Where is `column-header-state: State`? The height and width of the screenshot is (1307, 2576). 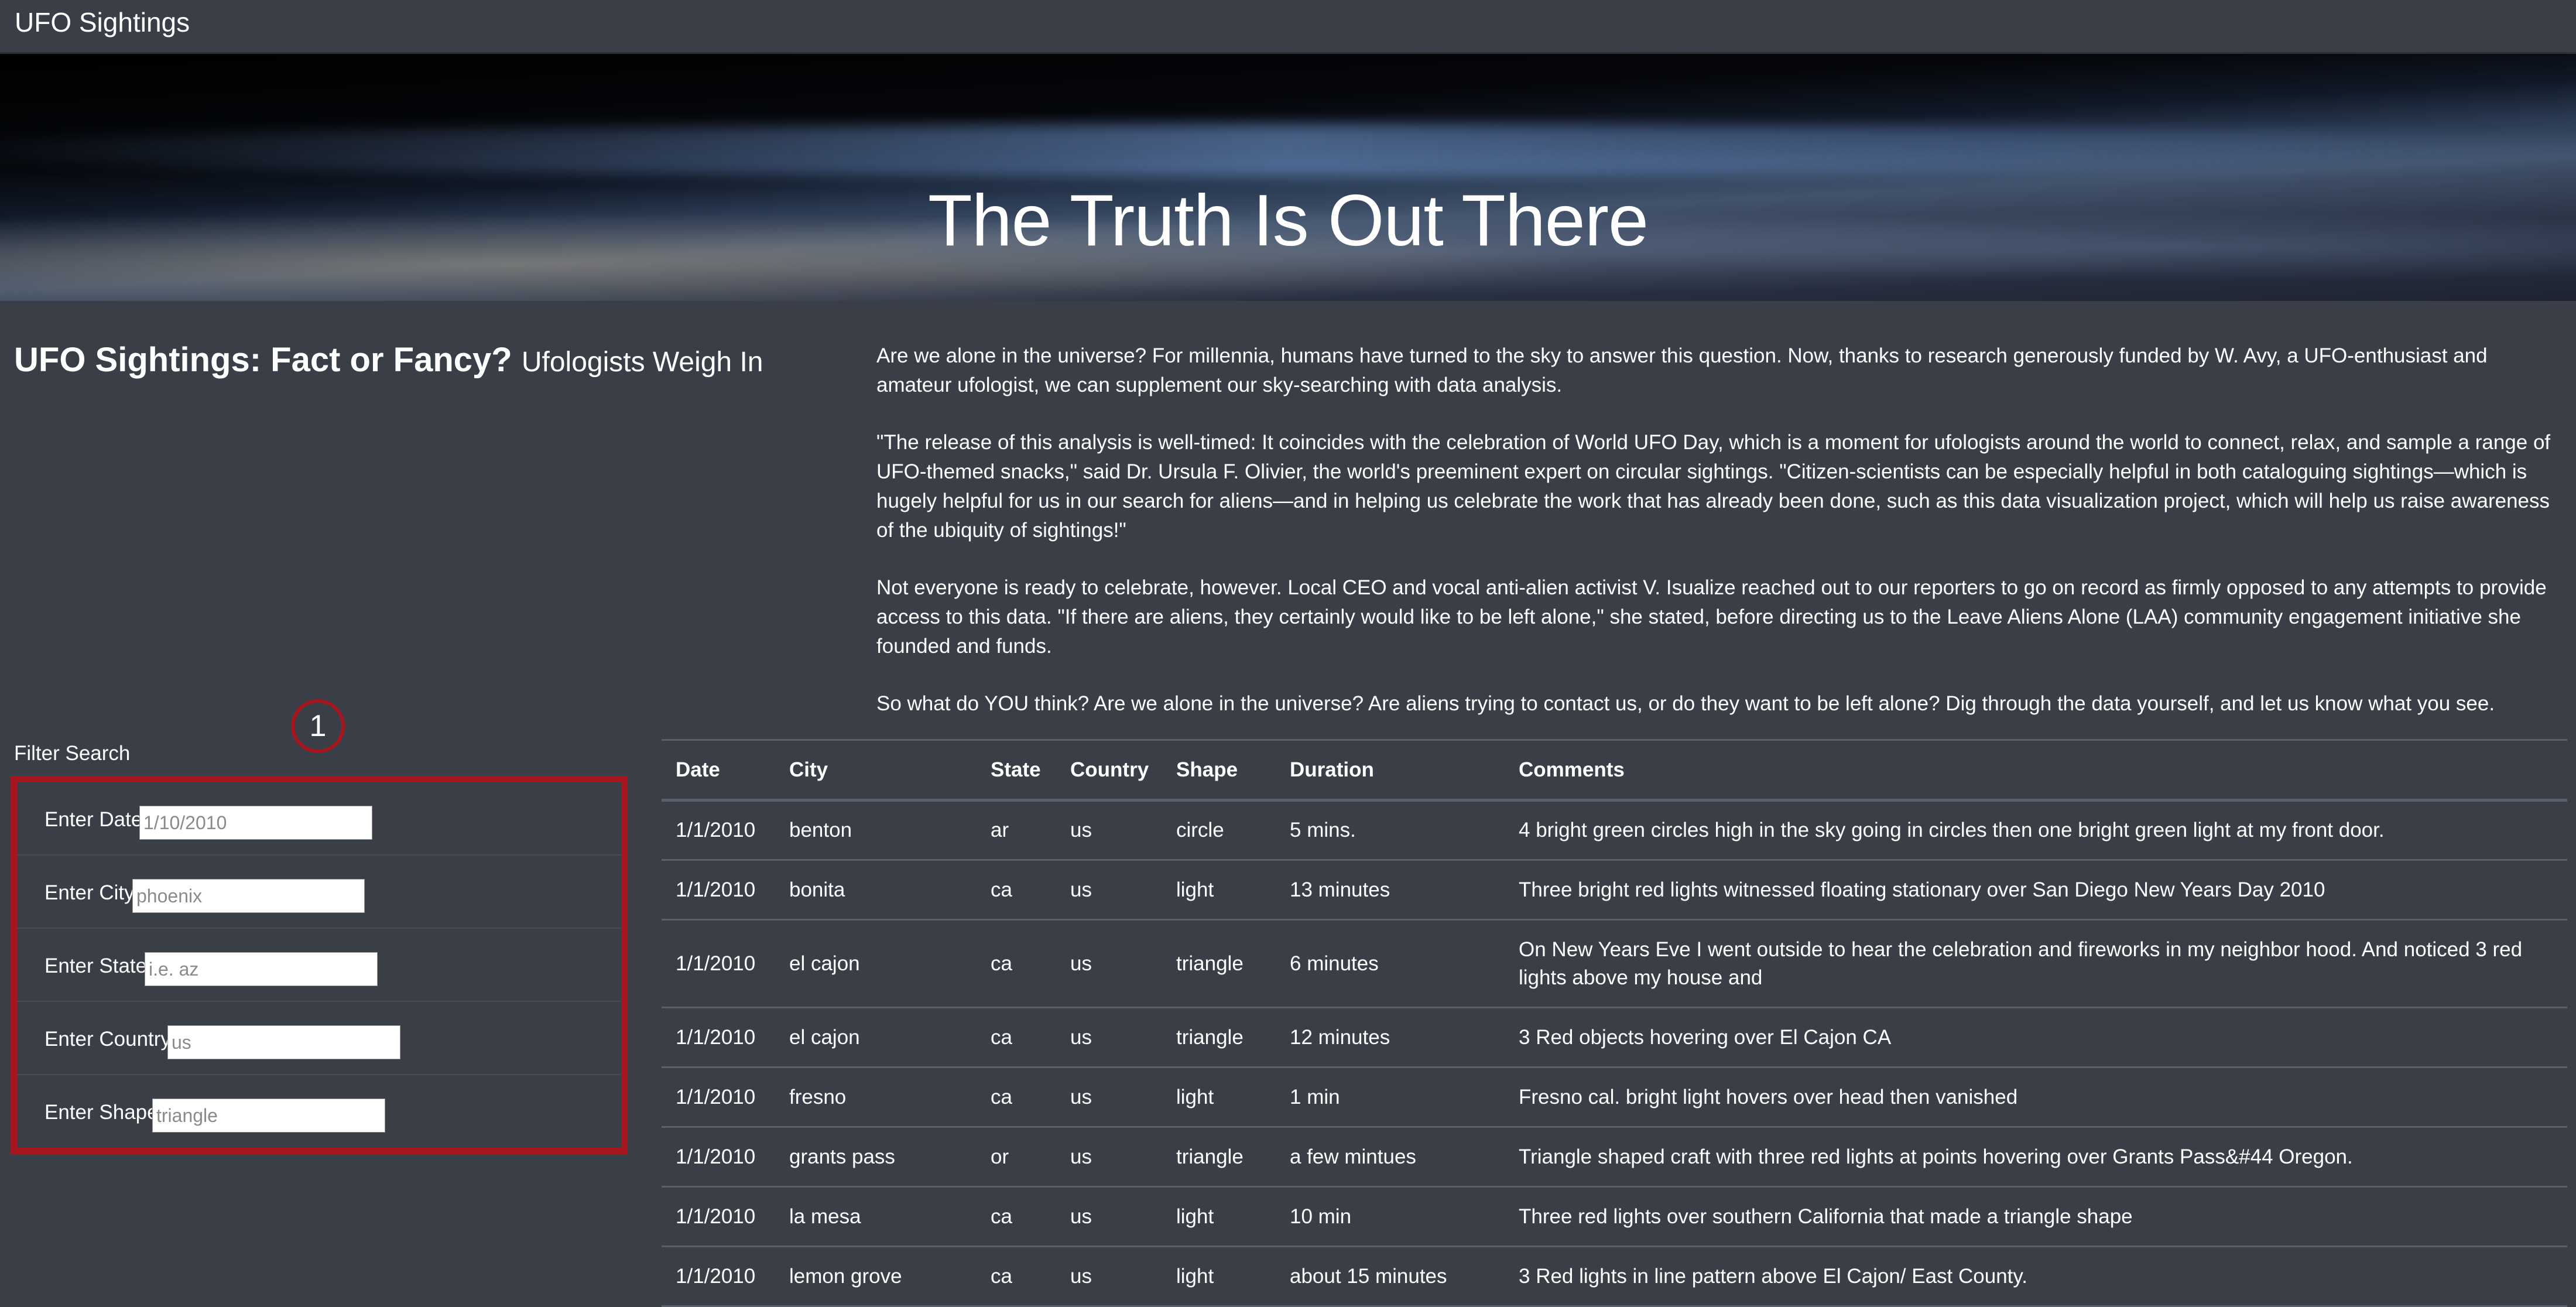 column-header-state: State is located at coordinates (1016, 770).